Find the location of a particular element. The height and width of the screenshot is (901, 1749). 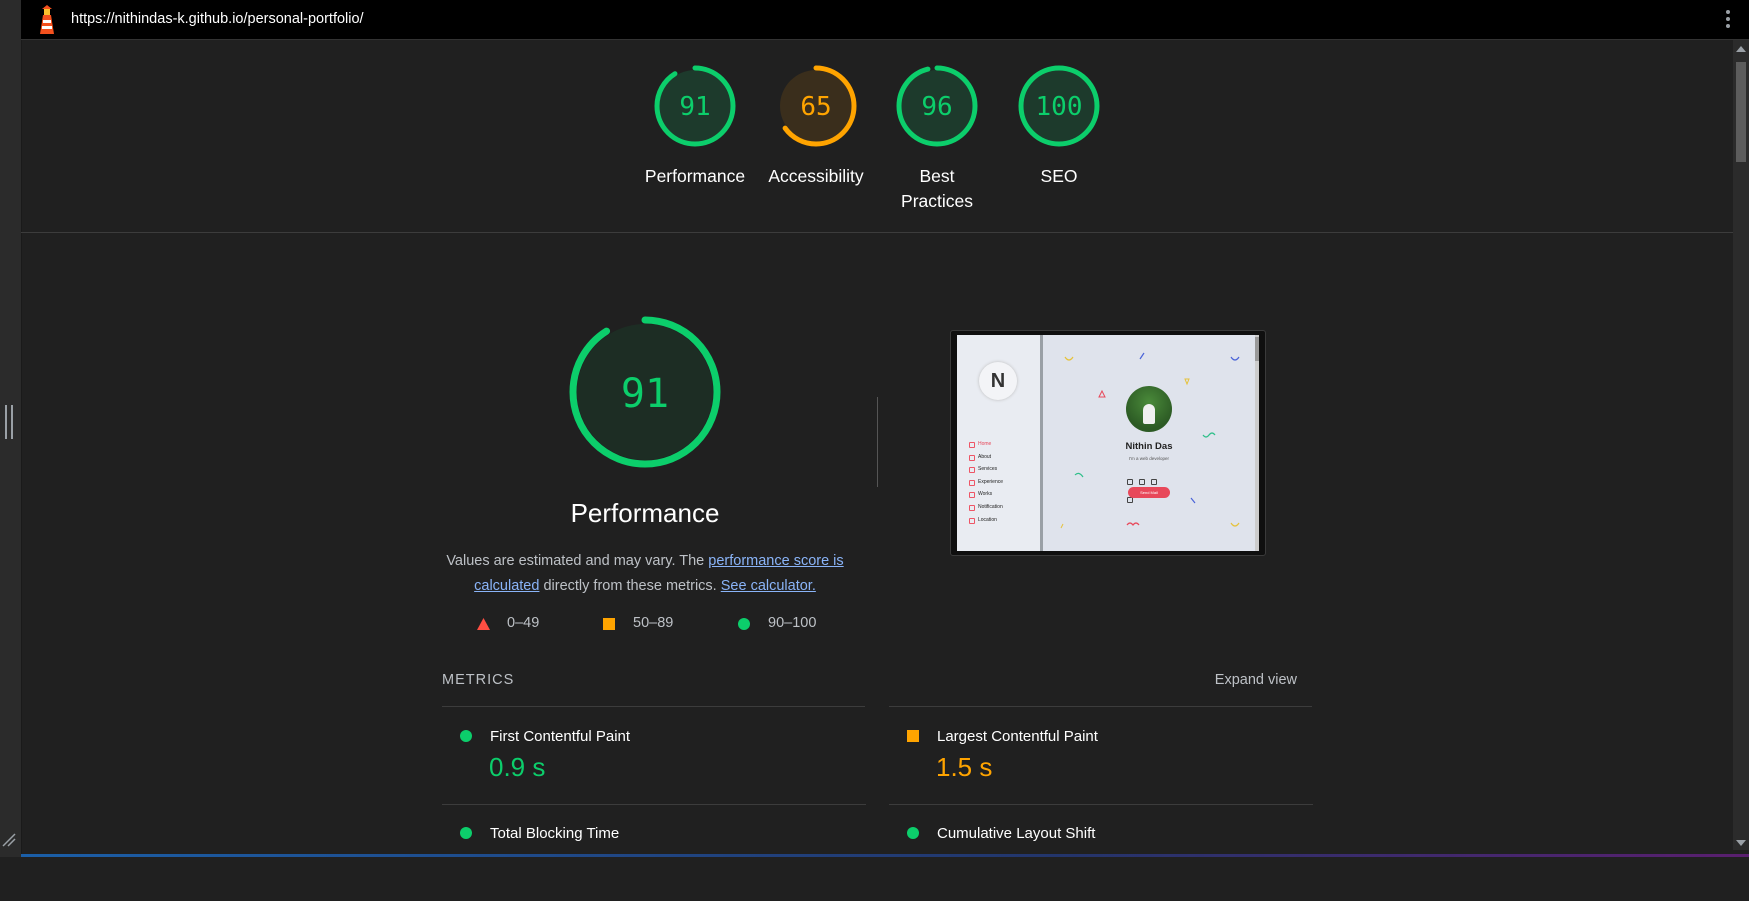

metric-largest-contentful-paint: Largest Contentful Paint 1.5 s is located at coordinates (1101, 756).